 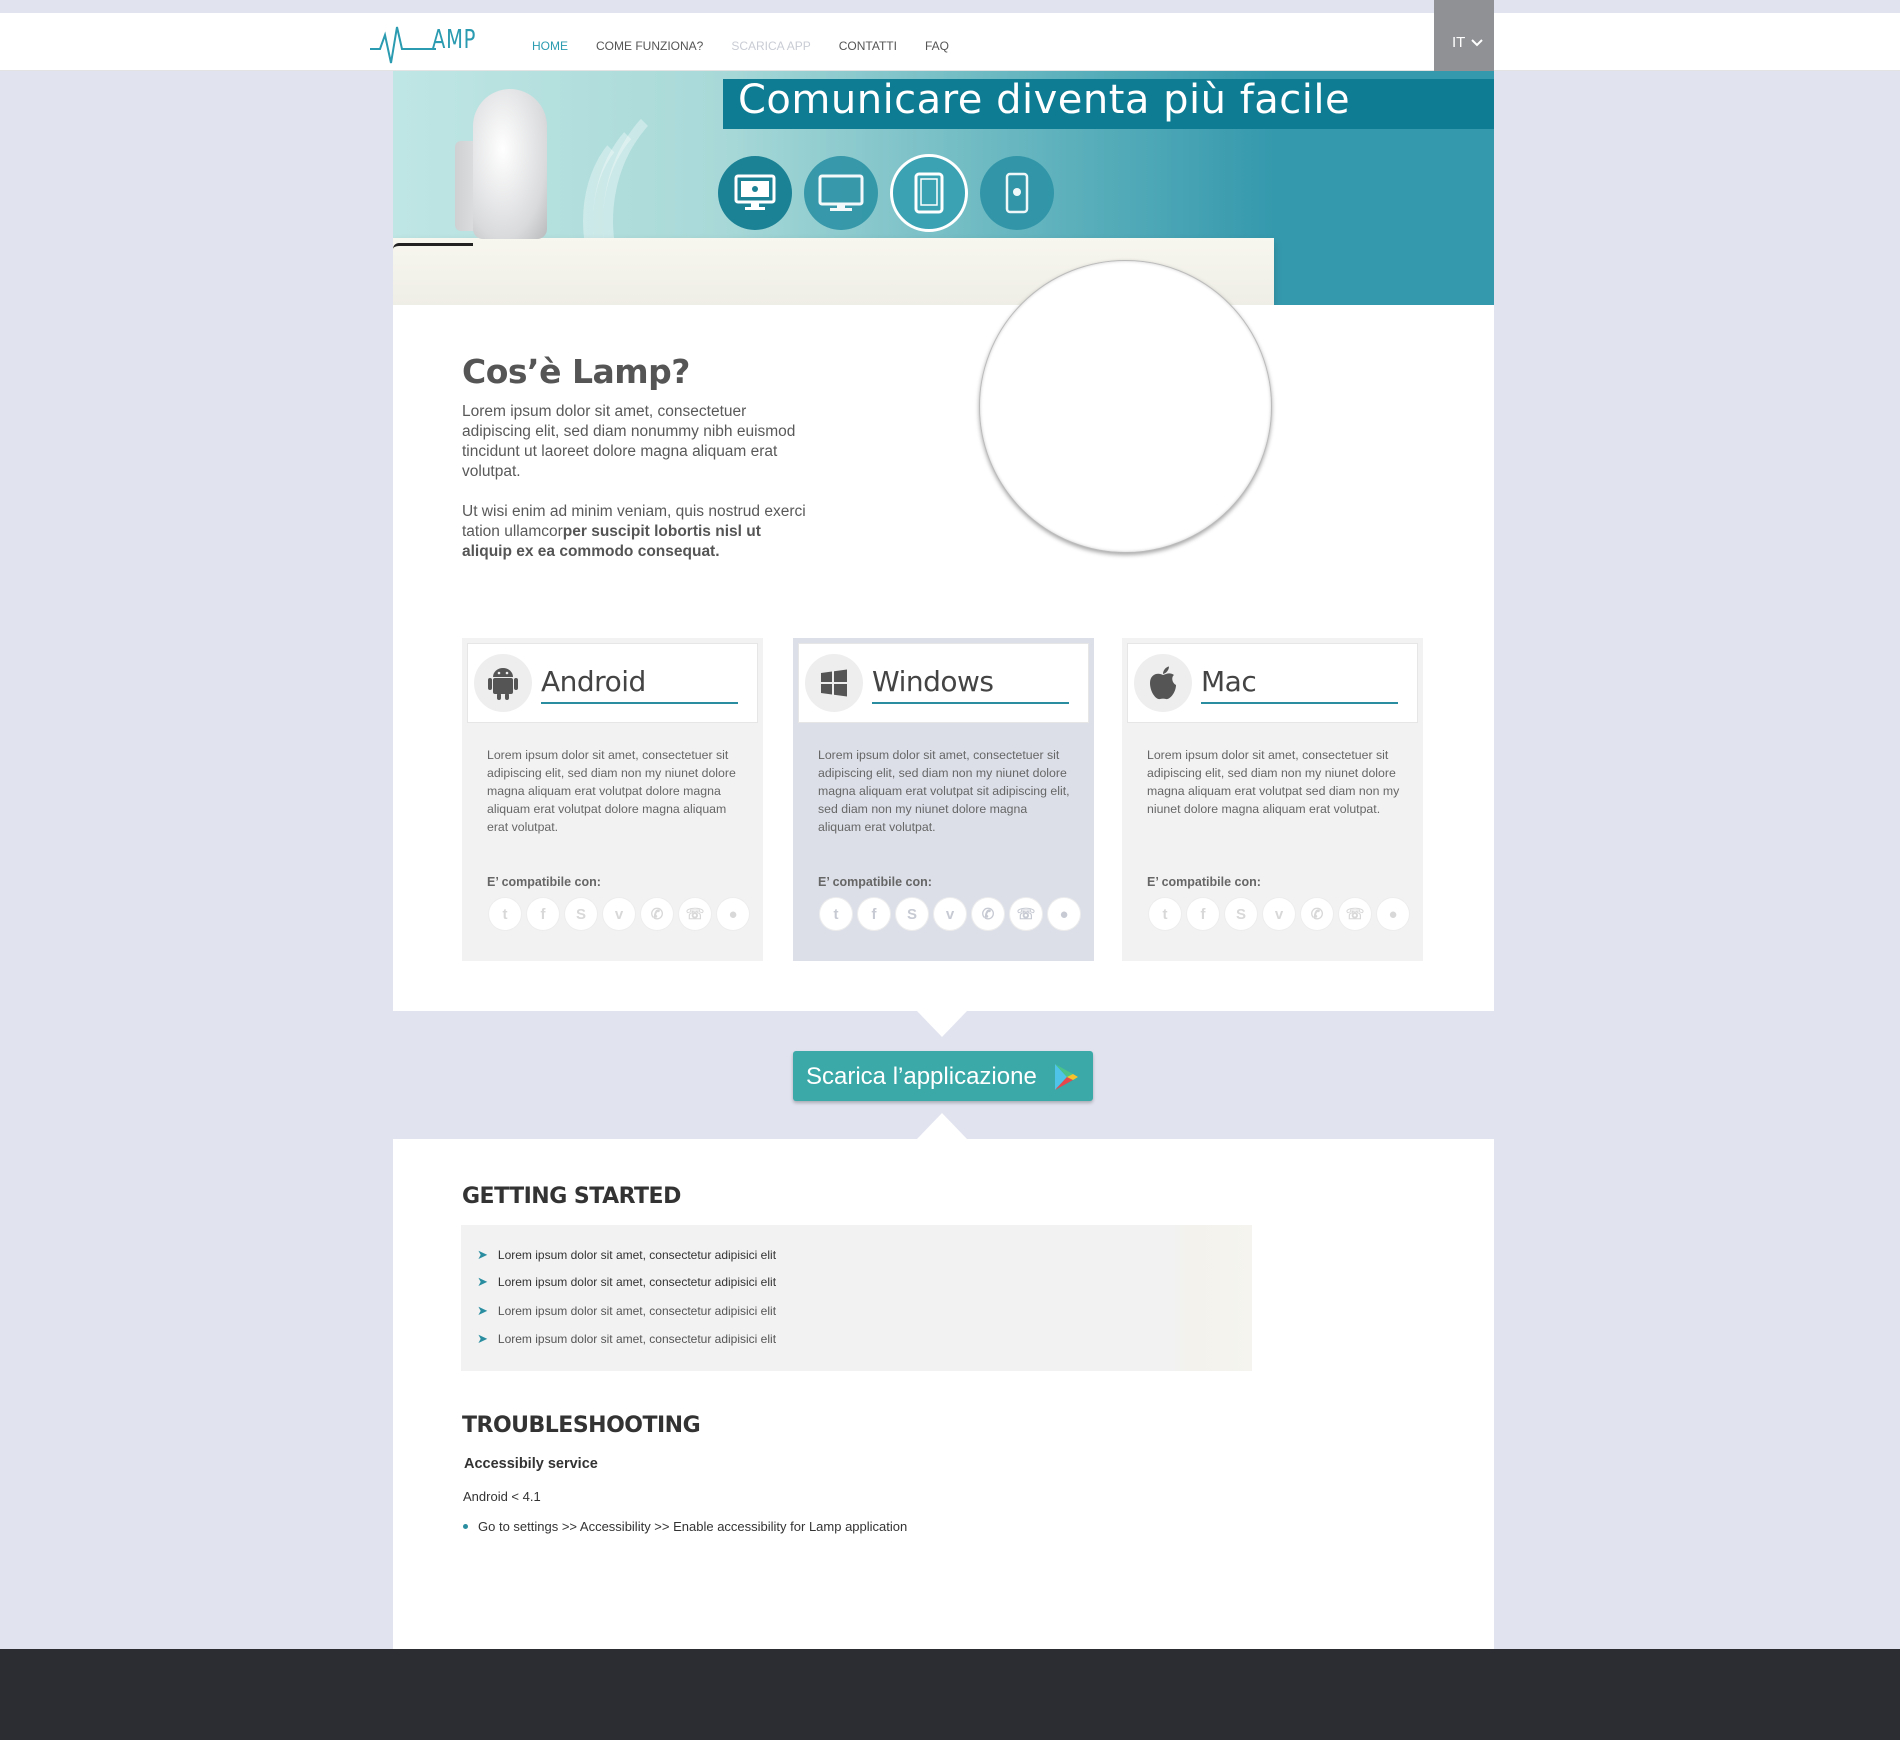 I want to click on heartbeat-logo-icon, so click(x=403, y=45).